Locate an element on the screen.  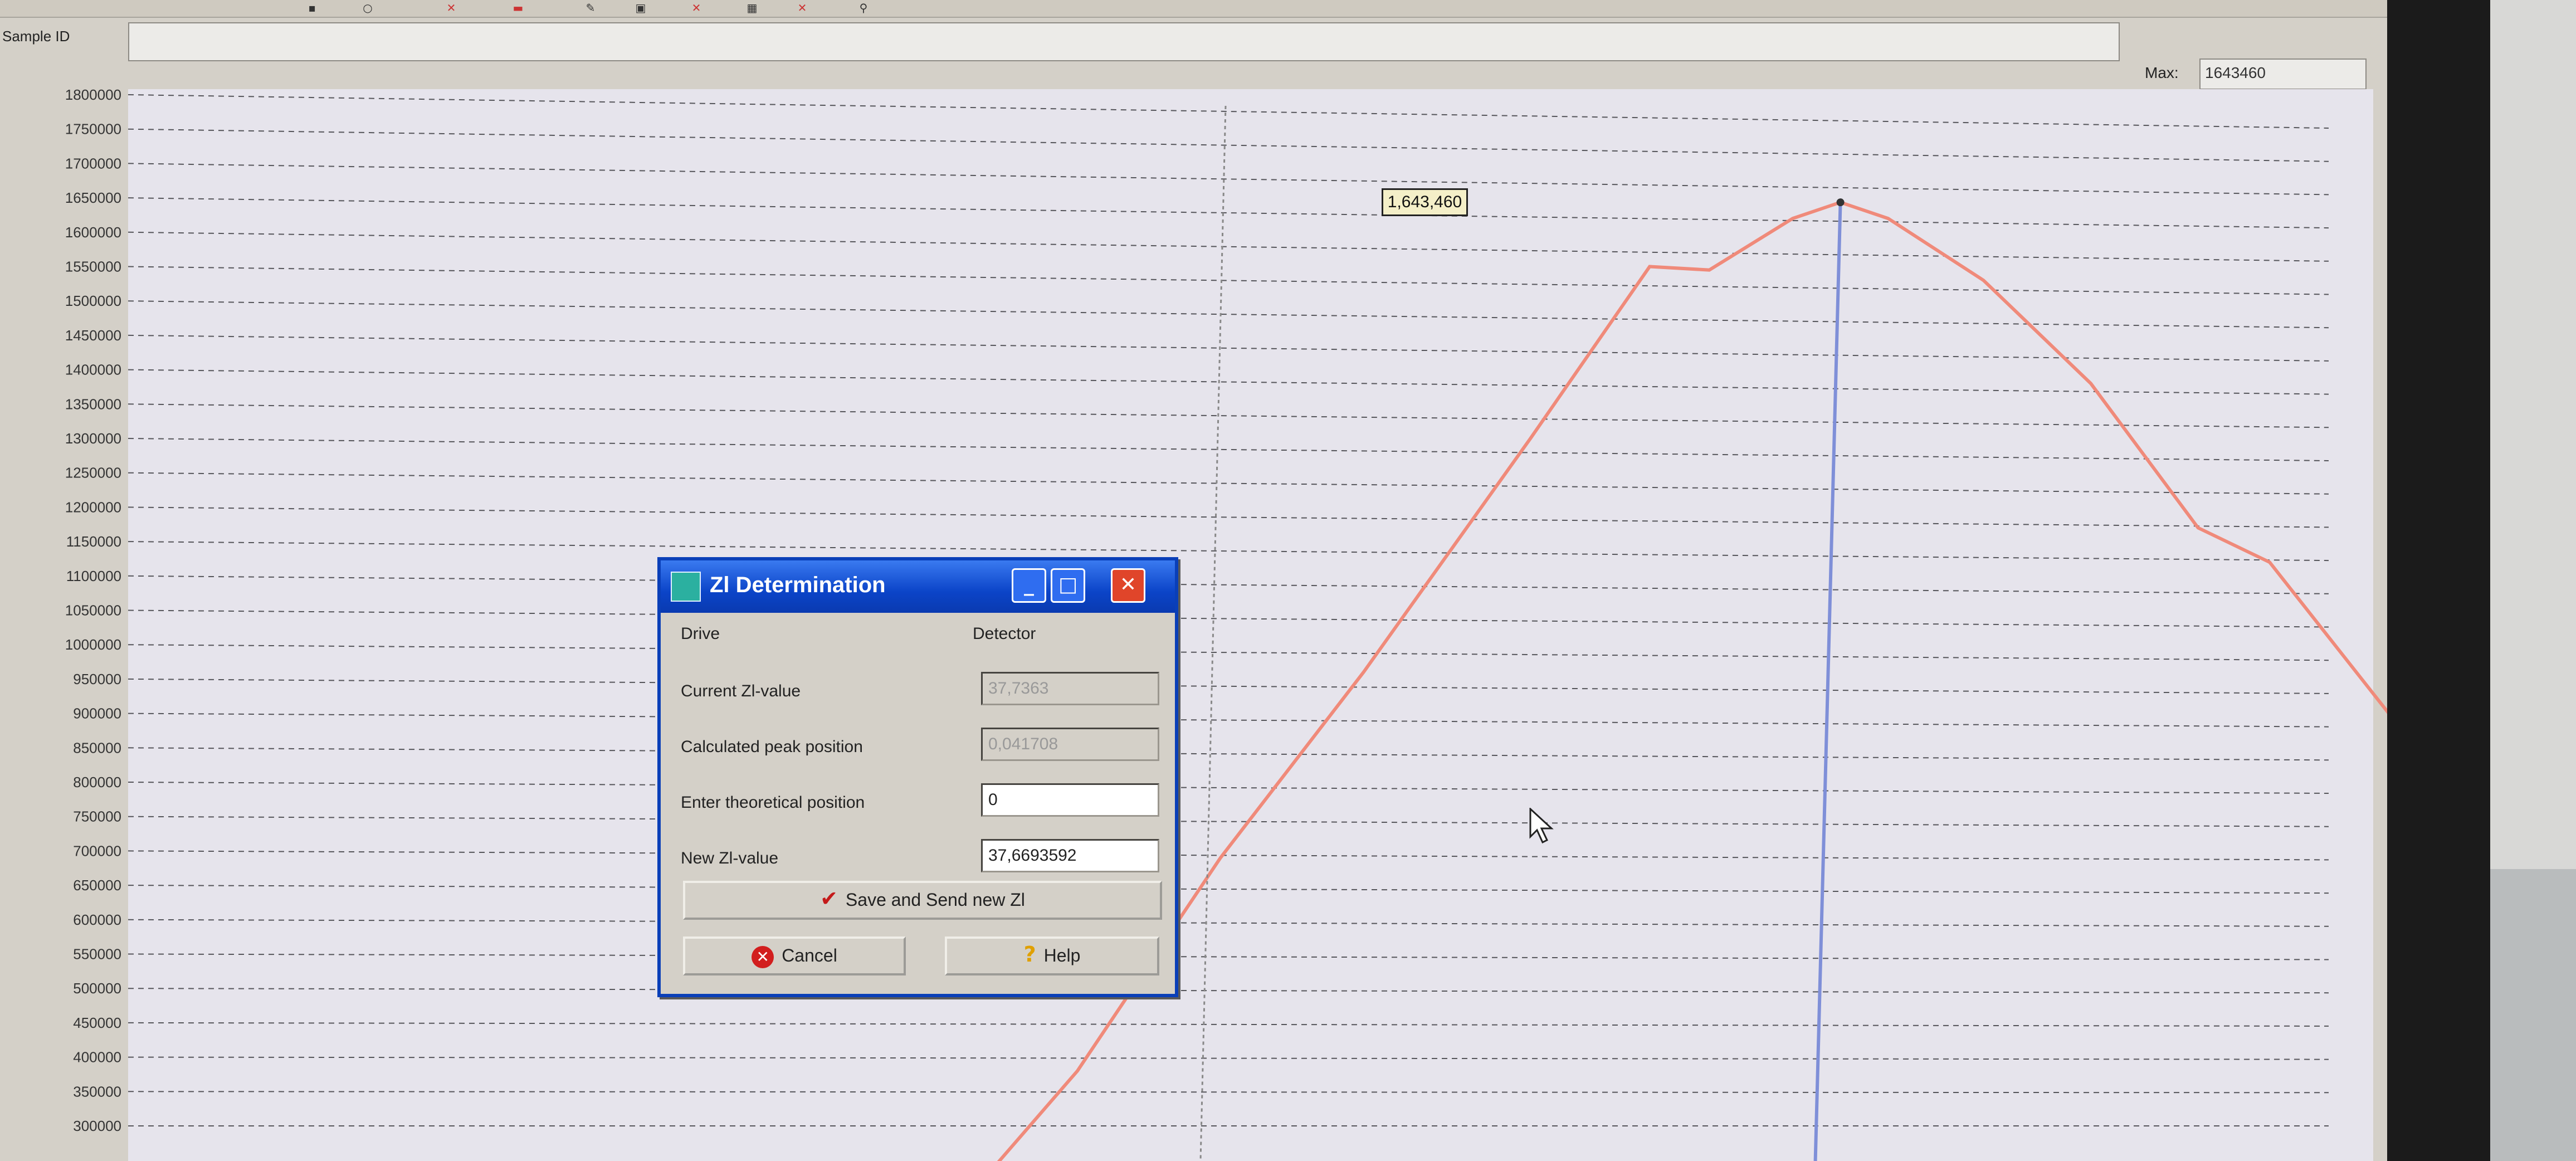
y-tick-label: 1300000 is located at coordinates (93, 438).